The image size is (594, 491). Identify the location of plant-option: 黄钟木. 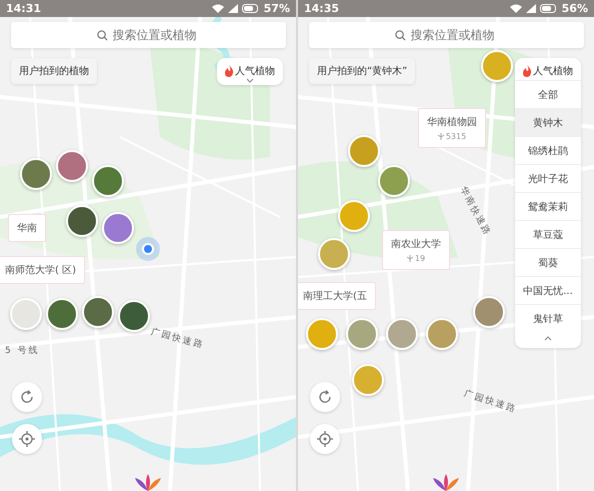
(548, 122).